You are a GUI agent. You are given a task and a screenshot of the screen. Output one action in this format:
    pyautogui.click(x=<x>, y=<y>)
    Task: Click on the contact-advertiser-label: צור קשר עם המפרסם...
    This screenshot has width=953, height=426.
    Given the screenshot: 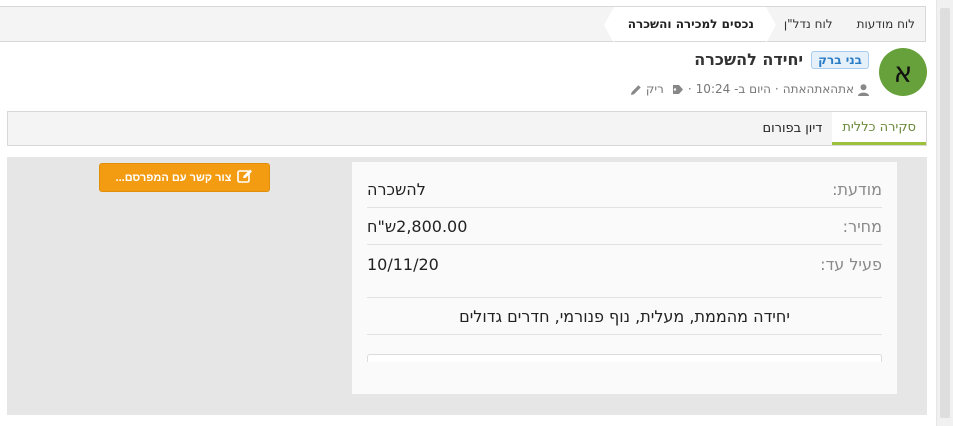 What is the action you would take?
    pyautogui.click(x=173, y=177)
    